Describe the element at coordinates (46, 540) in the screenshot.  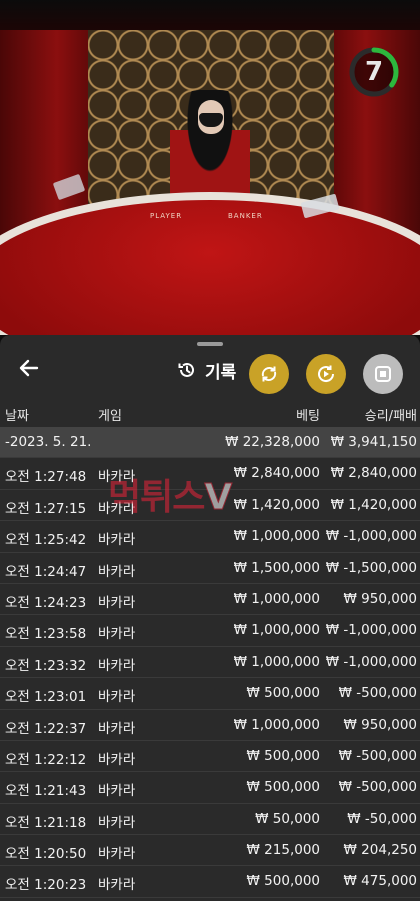
I see `row-time: 오전 1:25:42` at that location.